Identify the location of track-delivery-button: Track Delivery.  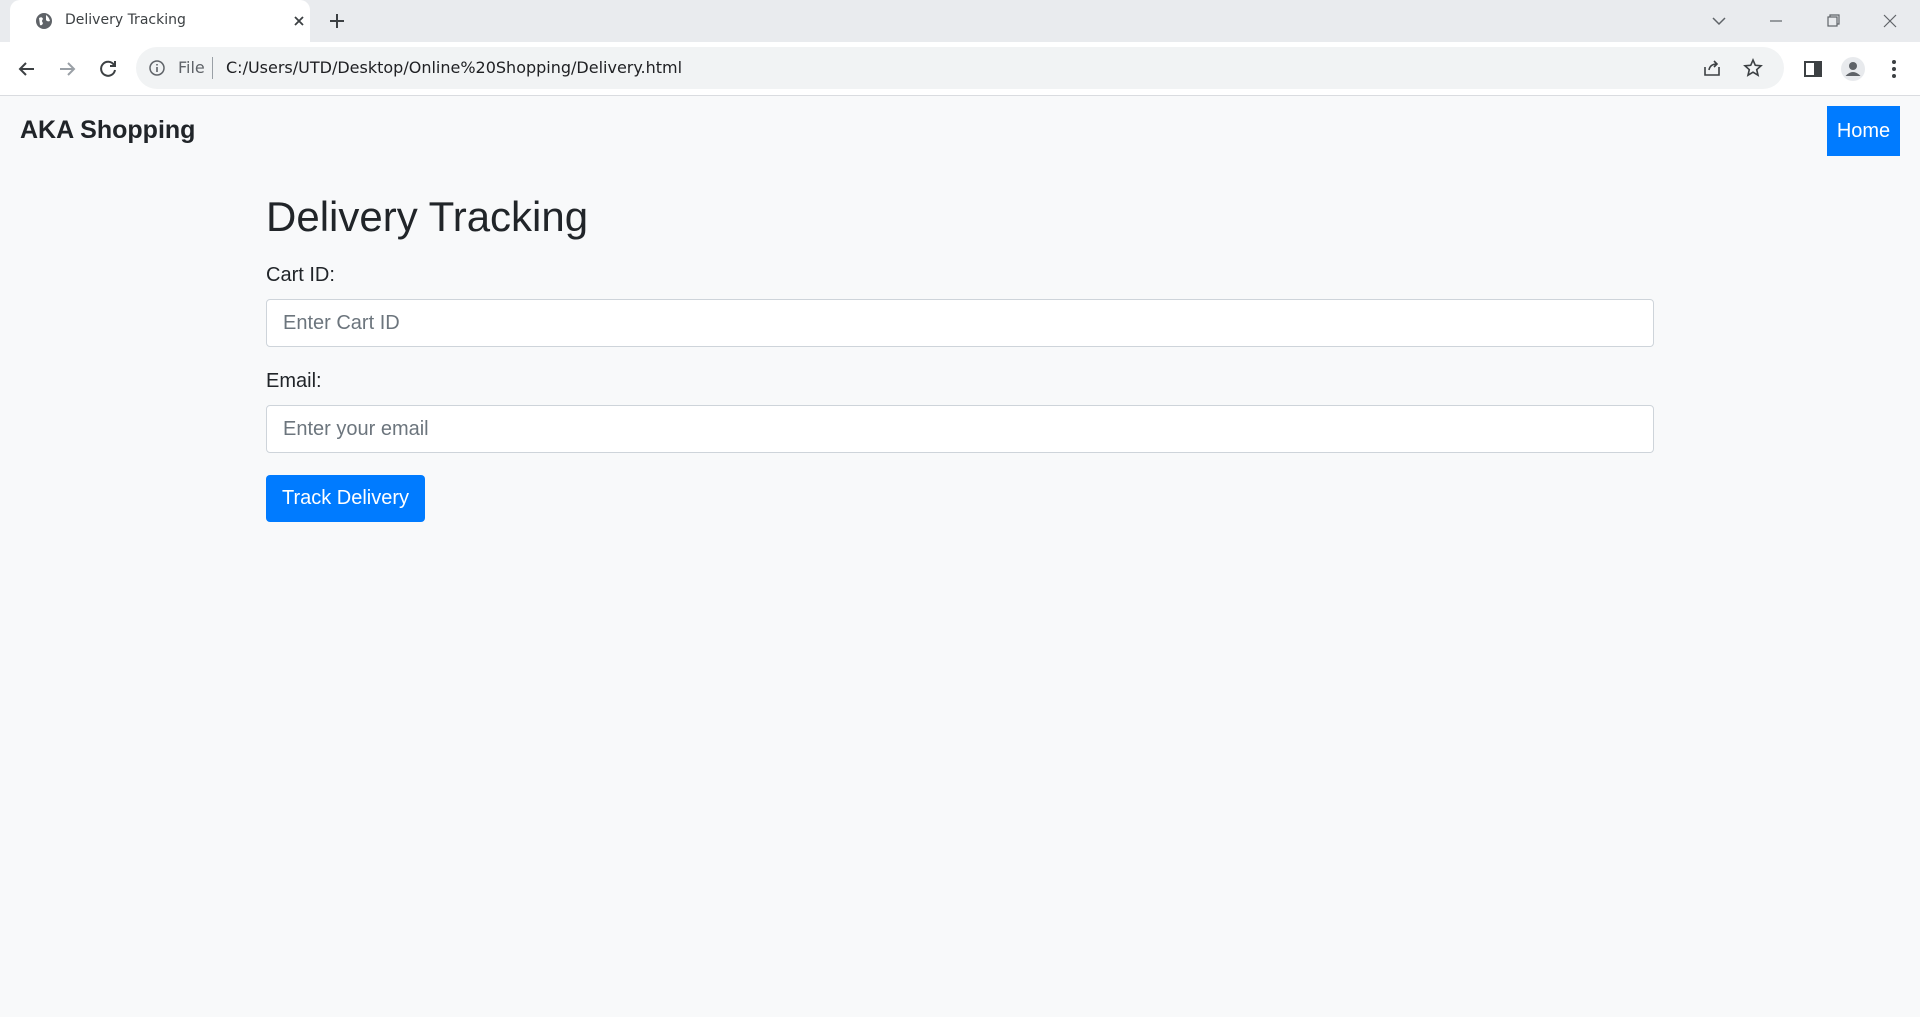
(345, 498).